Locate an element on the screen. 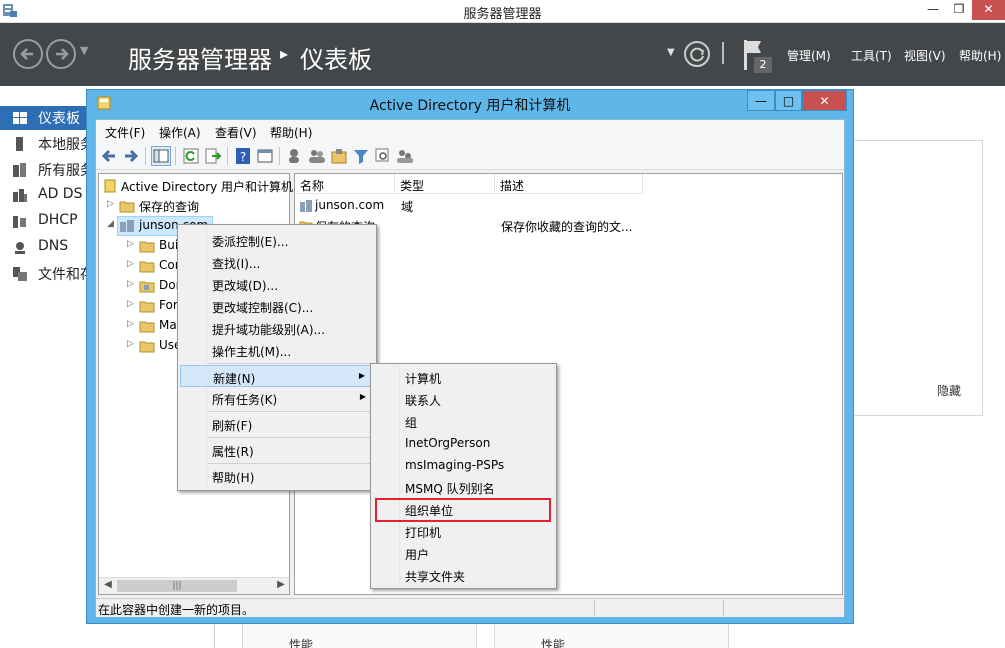 This screenshot has width=1005, height=648. submenu-item-msmq-alias: MSMQ 队列别名 is located at coordinates (463, 487).